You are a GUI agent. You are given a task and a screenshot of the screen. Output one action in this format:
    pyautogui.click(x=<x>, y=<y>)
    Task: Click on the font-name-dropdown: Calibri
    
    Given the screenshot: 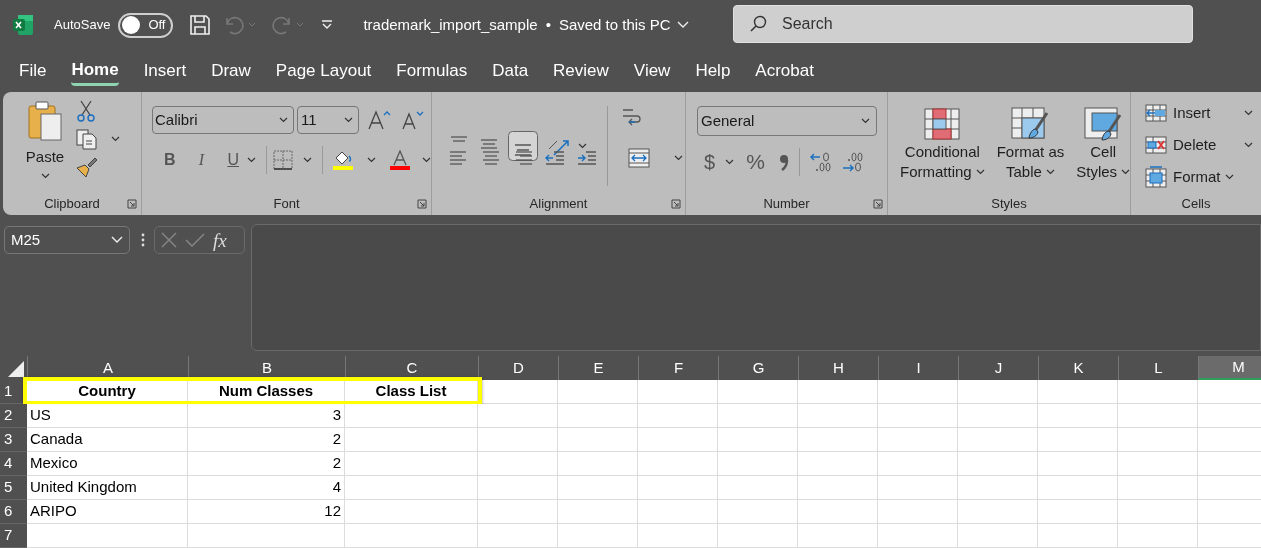 What is the action you would take?
    pyautogui.click(x=223, y=120)
    